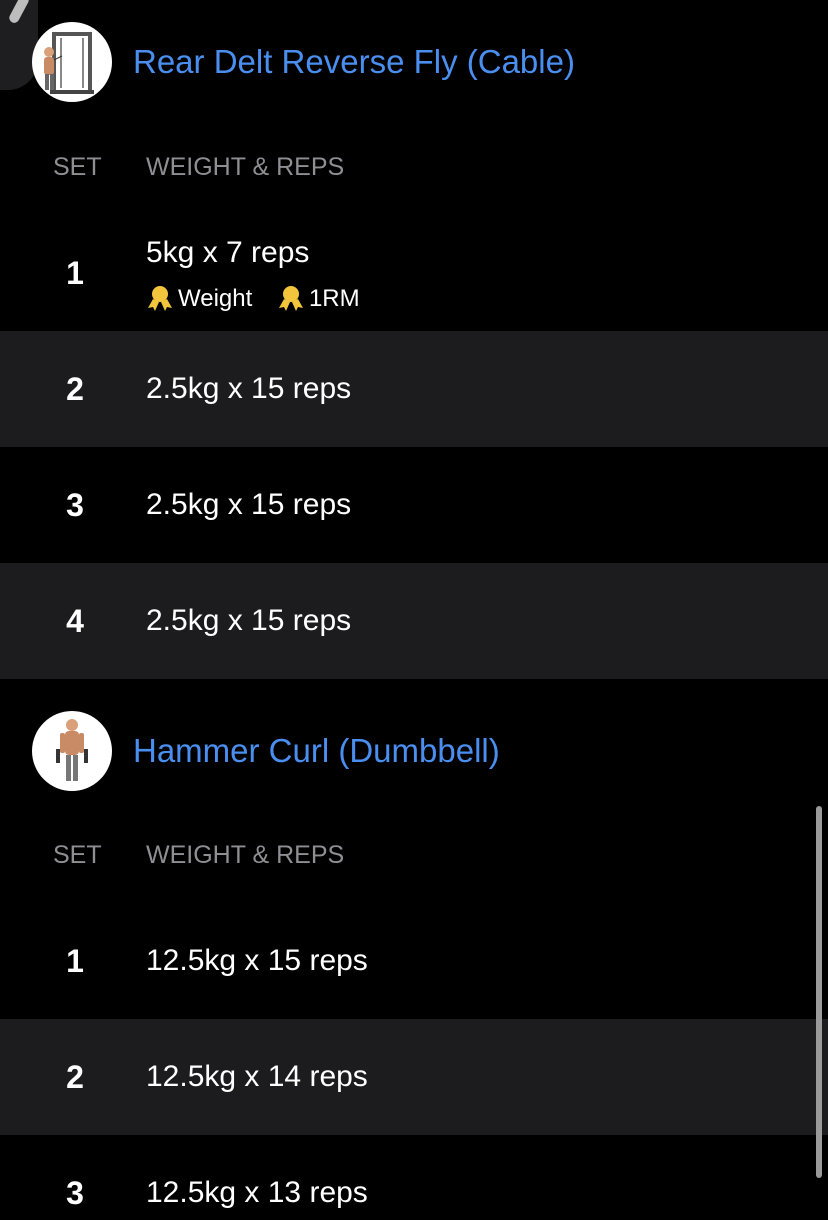  Describe the element at coordinates (414, 273) in the screenshot. I see `set-row: 1 5kg x 7 reps Weight 1RM` at that location.